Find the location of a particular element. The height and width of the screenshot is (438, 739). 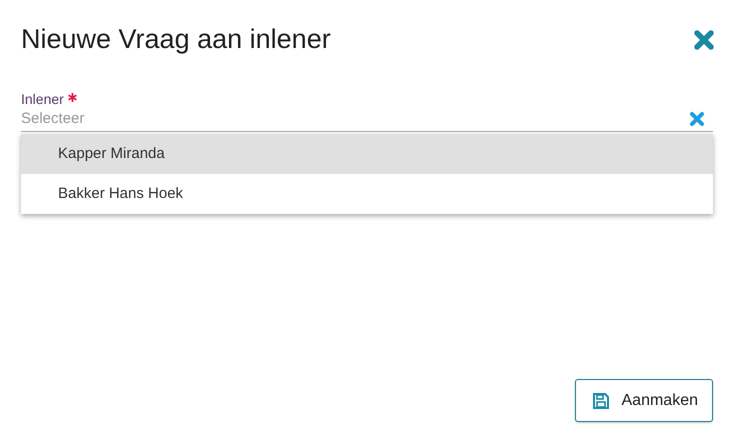

dropdown-option: Kapper Miranda is located at coordinates (367, 154).